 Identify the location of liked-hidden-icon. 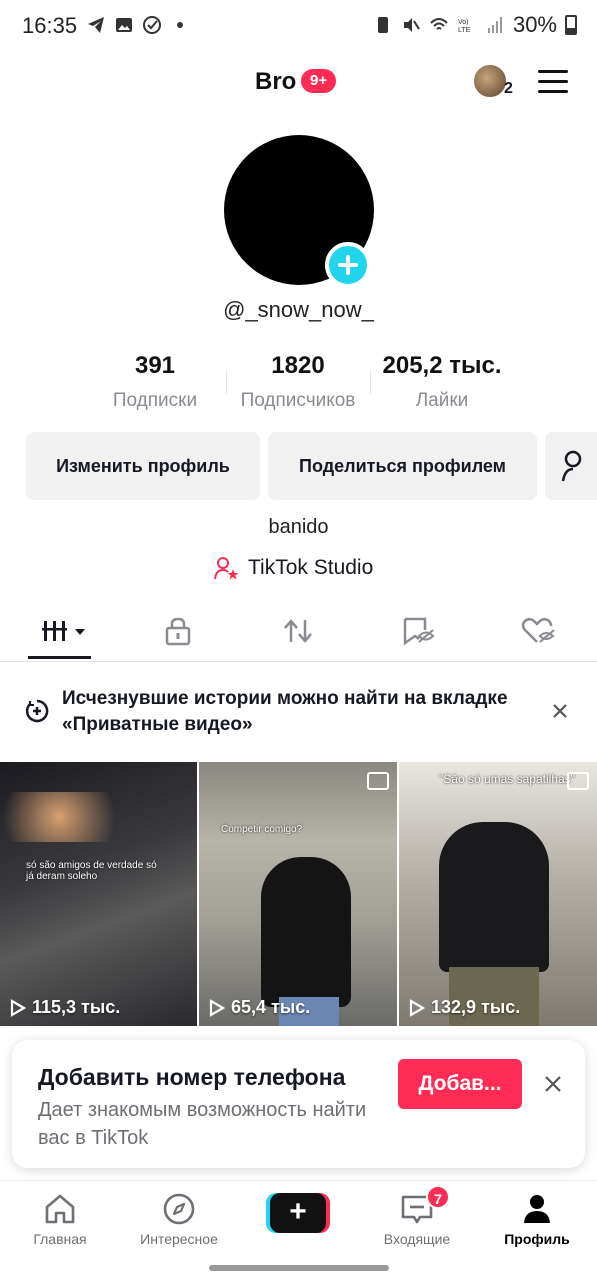
(538, 630).